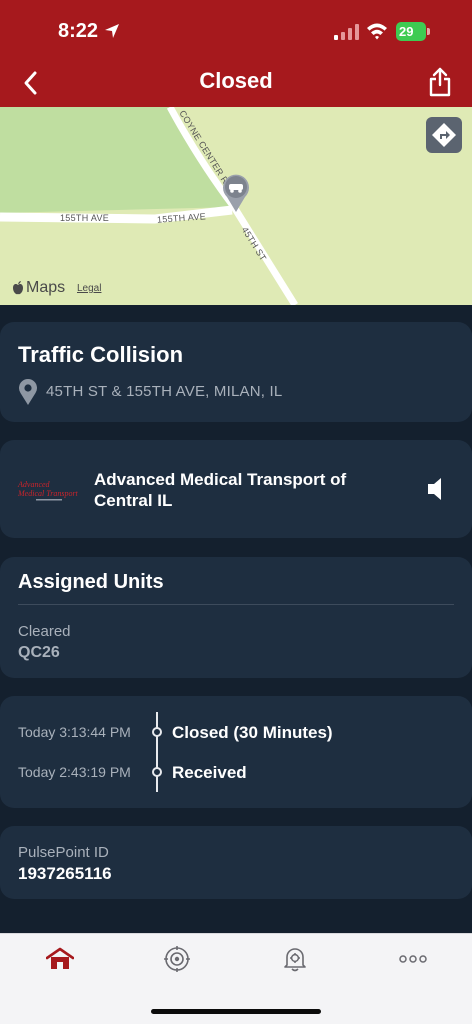 The height and width of the screenshot is (1024, 472). I want to click on status-time: 8:22, so click(78, 31).